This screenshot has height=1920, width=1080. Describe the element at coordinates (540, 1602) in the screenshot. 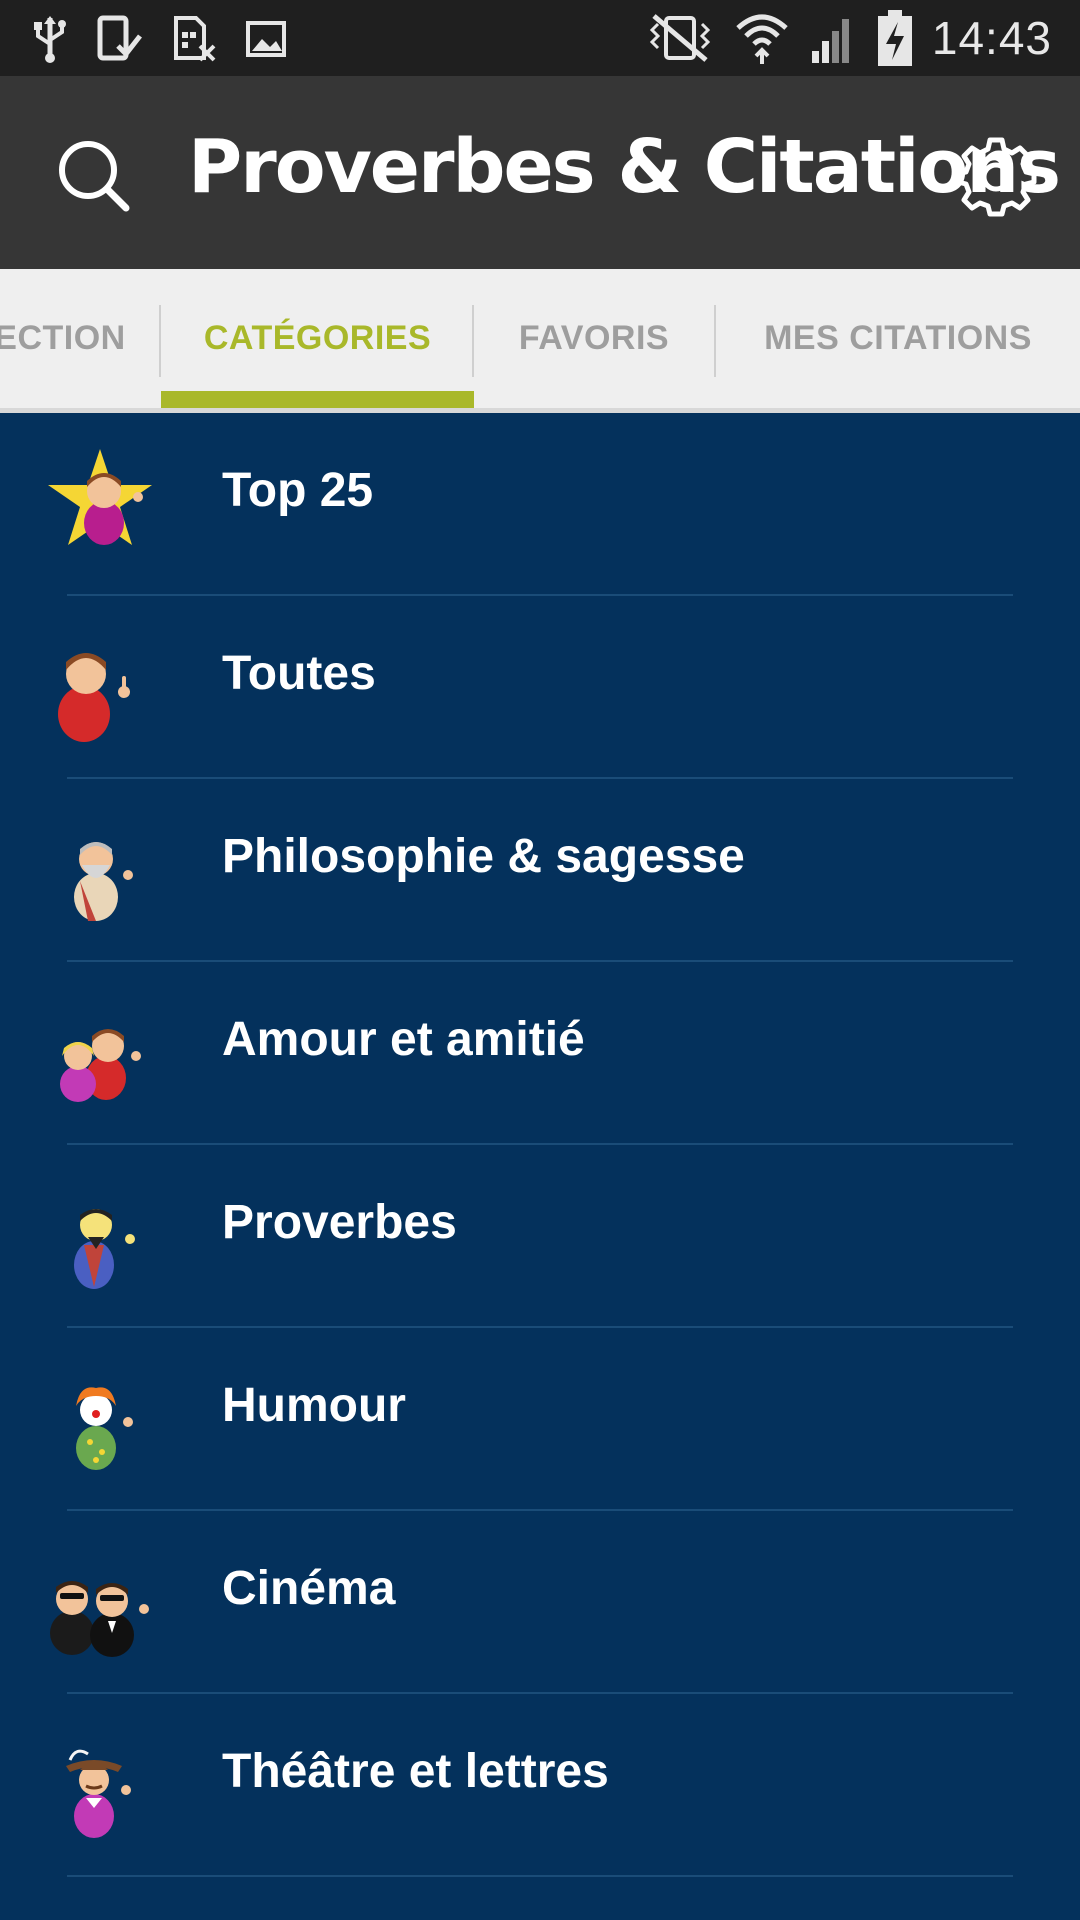

I see `list-item-cinema: Cinéma` at that location.